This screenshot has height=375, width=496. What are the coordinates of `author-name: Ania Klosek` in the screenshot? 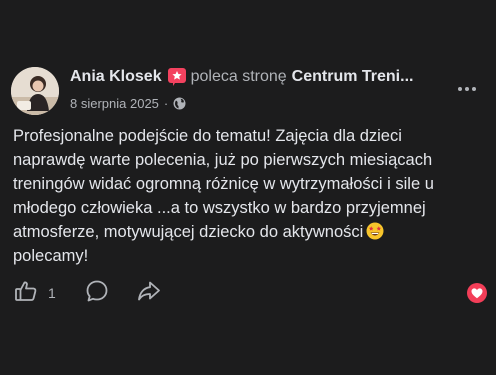 It's located at (116, 77).